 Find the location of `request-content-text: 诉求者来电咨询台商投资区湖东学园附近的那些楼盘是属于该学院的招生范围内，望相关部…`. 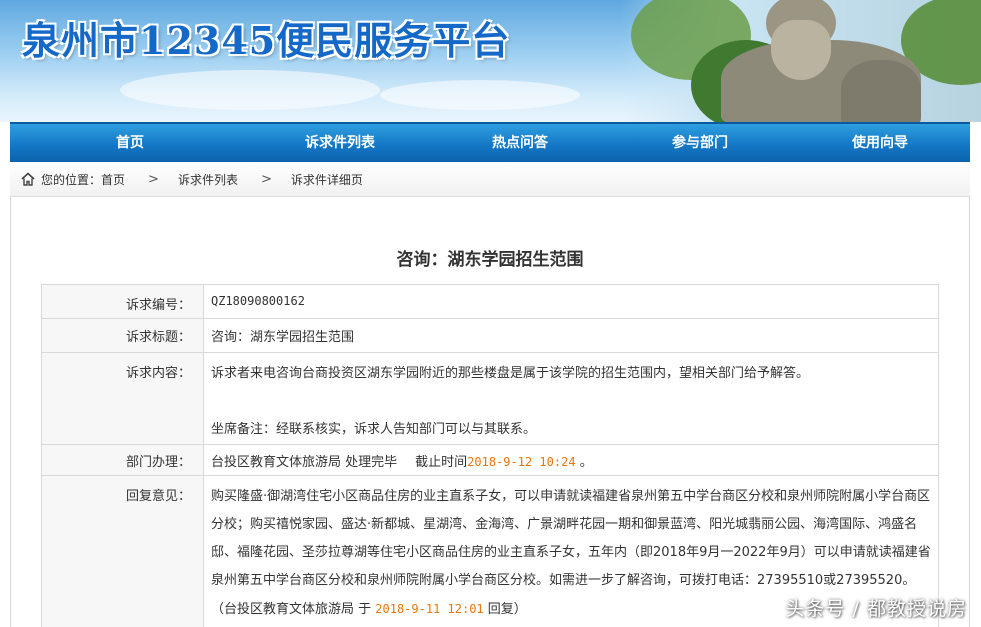

request-content-text: 诉求者来电咨询台商投资区湖东学园附近的那些楼盘是属于该学院的招生范围内，望相关部… is located at coordinates (510, 373).